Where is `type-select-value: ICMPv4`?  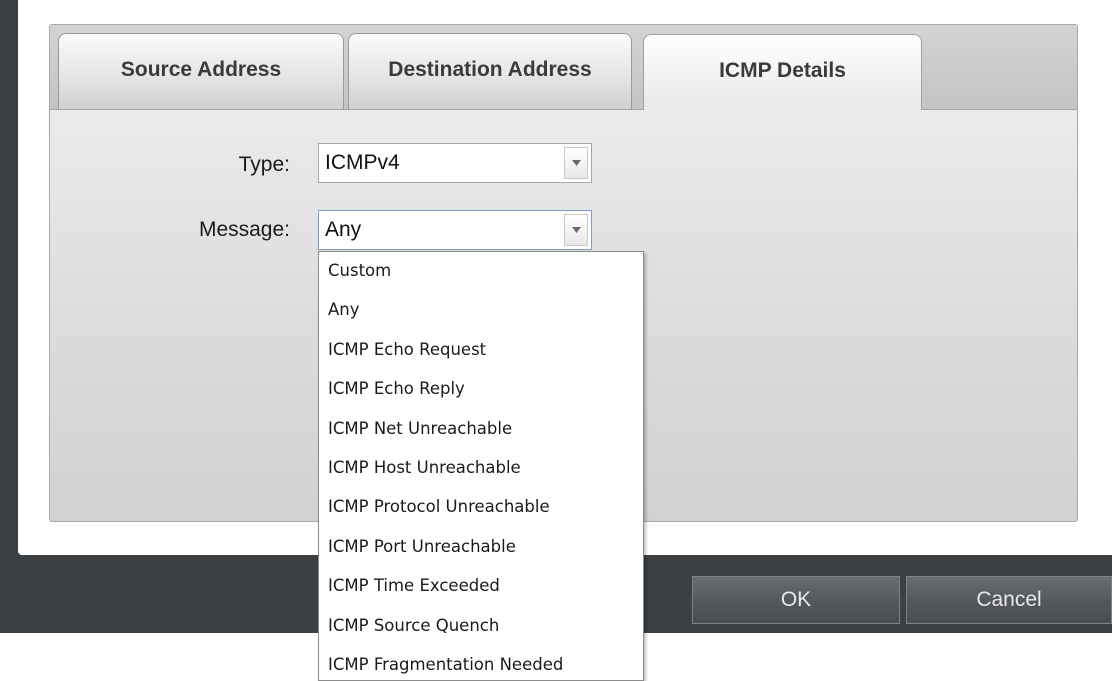
type-select-value: ICMPv4 is located at coordinates (362, 162).